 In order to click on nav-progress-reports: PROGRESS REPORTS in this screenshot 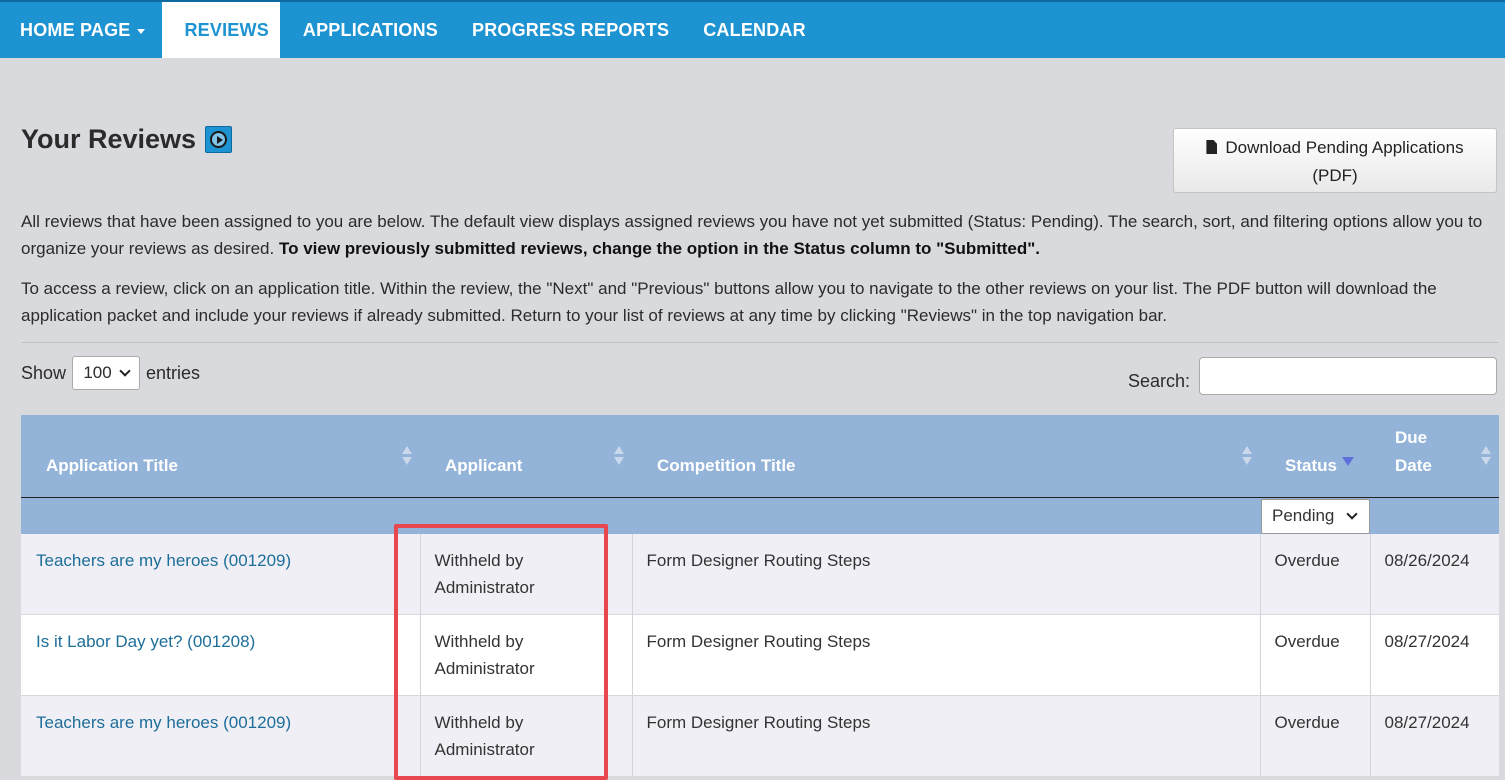, I will do `click(570, 30)`.